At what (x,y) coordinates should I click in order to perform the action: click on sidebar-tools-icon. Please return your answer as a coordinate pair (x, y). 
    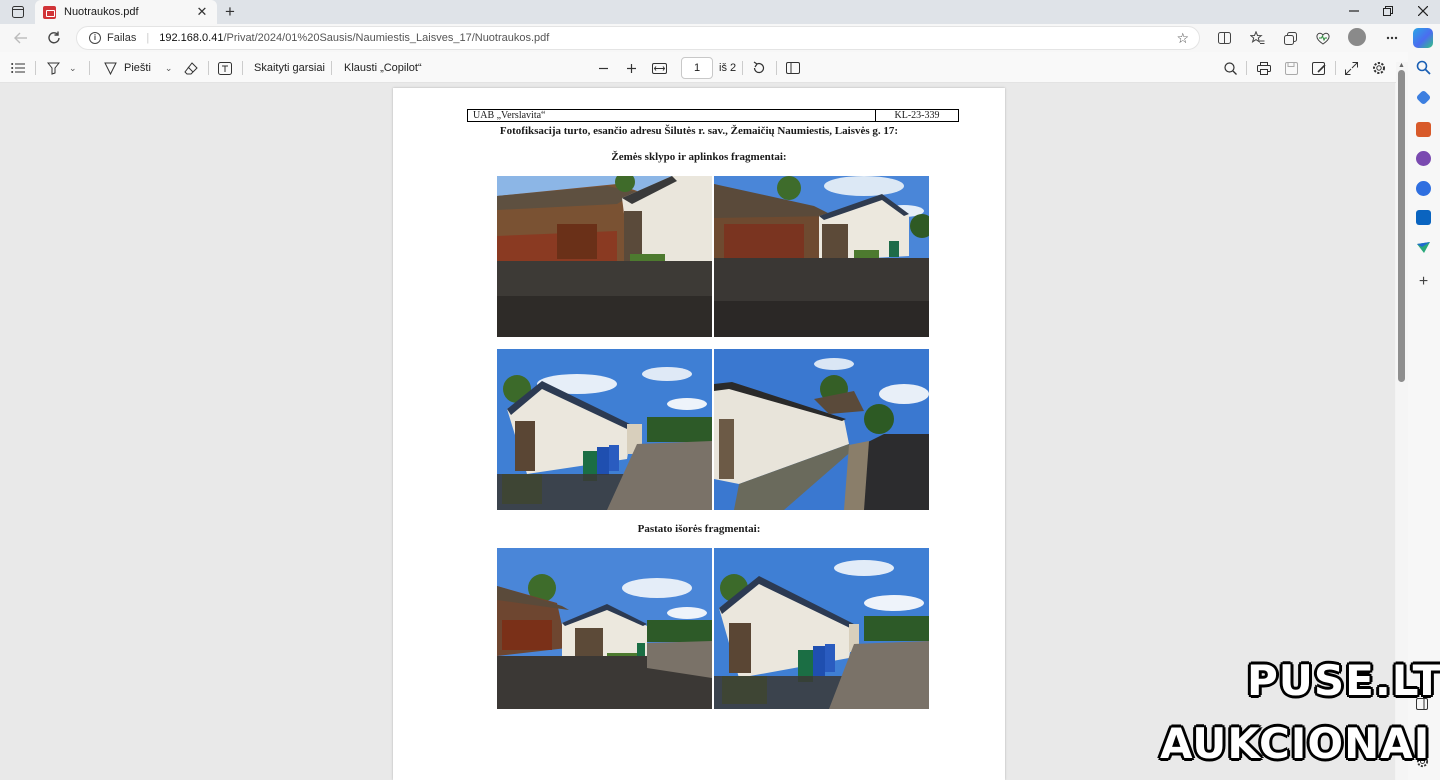
    Looking at the image, I should click on (1423, 129).